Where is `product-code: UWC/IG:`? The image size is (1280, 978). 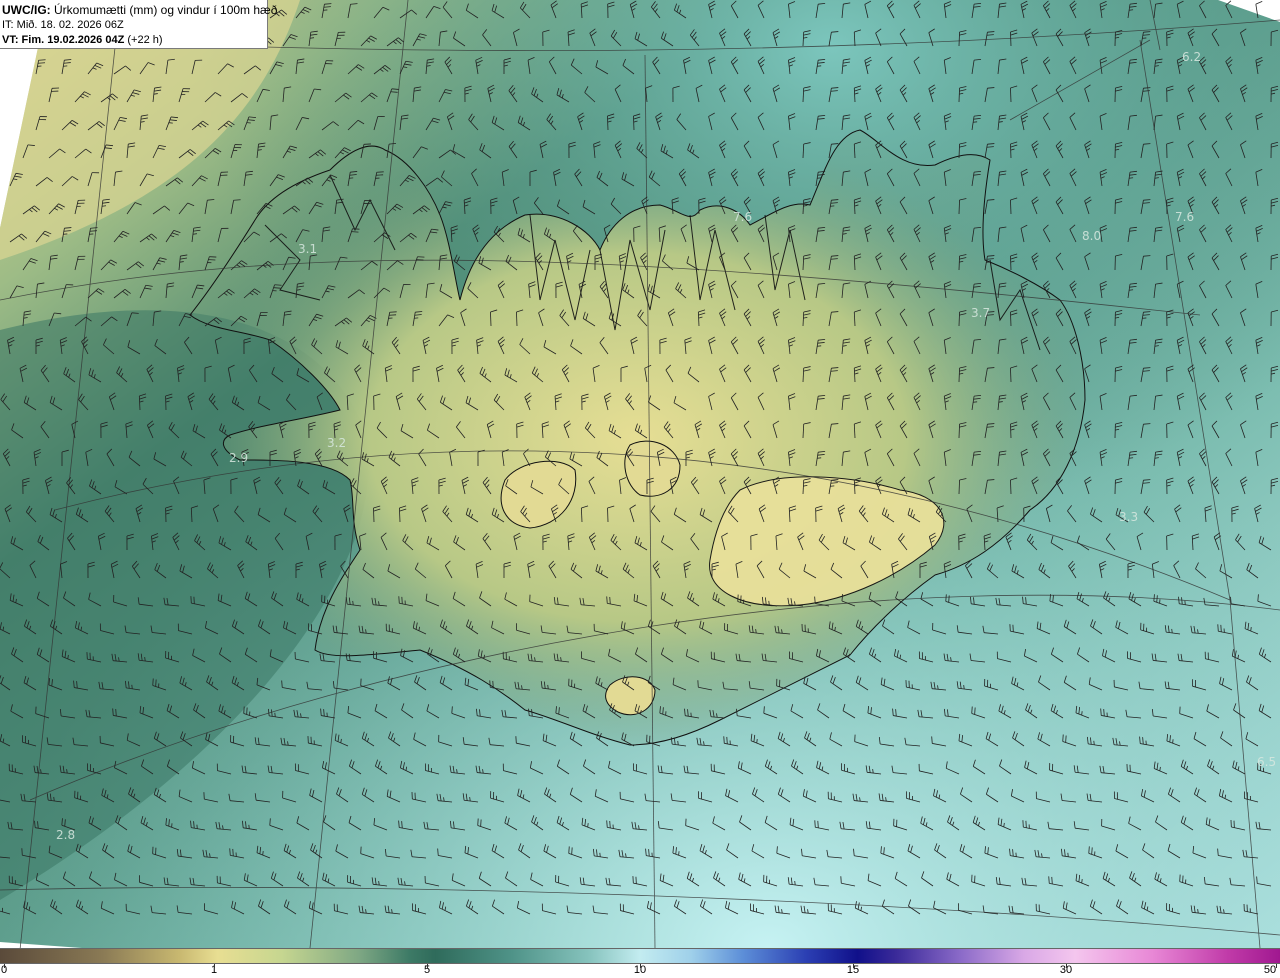
product-code: UWC/IG: is located at coordinates (26, 10).